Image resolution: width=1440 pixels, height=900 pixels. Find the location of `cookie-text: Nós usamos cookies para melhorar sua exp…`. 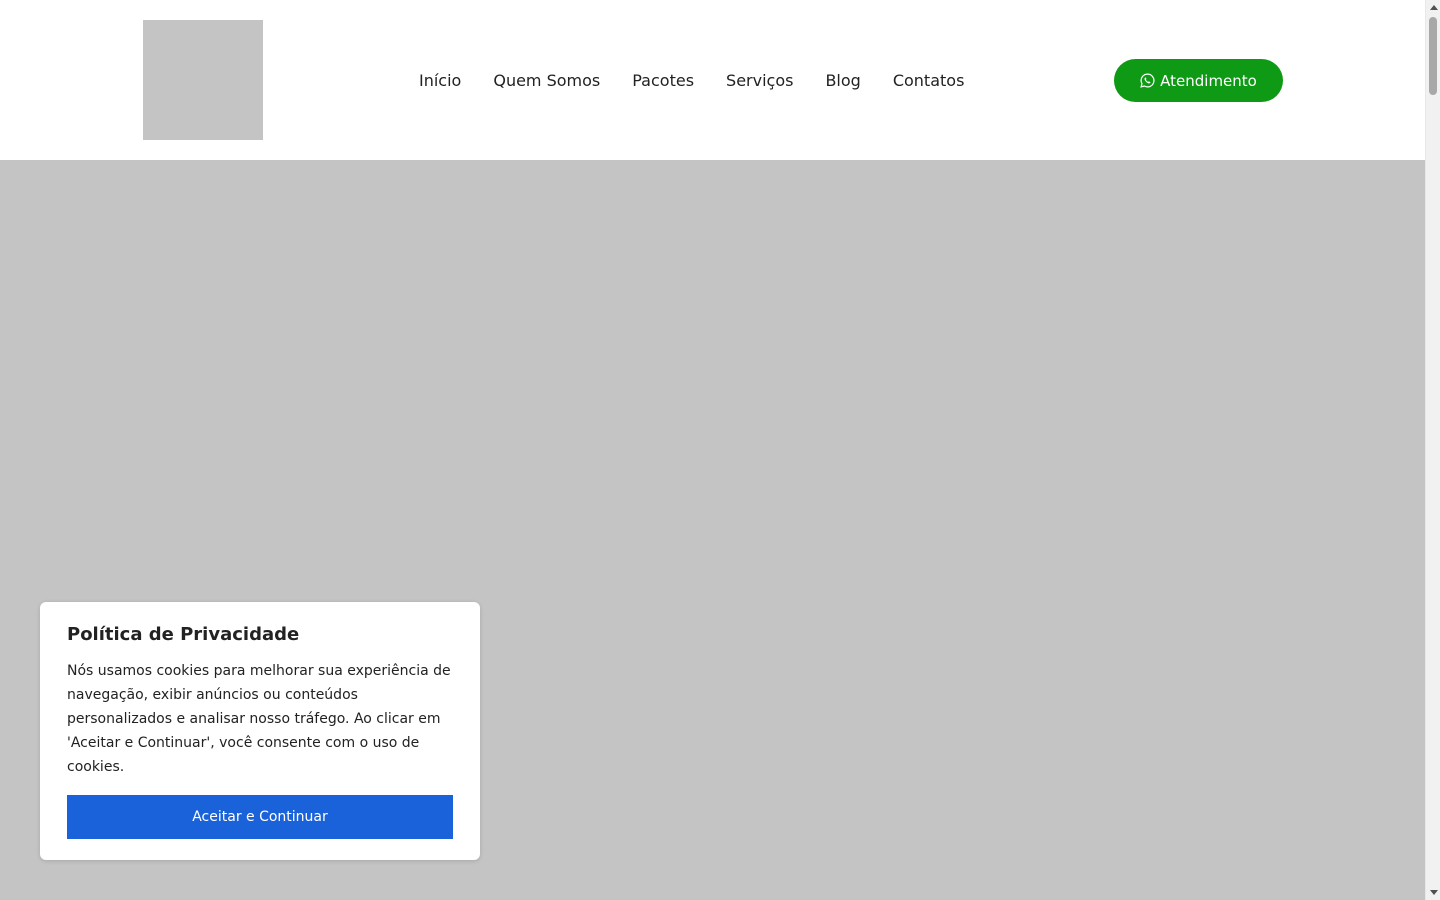

cookie-text: Nós usamos cookies para melhorar sua exp… is located at coordinates (259, 719).